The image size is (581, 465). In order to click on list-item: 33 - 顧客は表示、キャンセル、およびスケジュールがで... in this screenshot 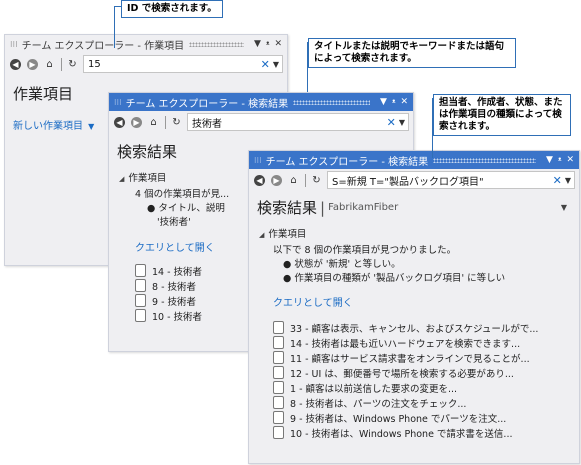, I will do `click(421, 327)`.